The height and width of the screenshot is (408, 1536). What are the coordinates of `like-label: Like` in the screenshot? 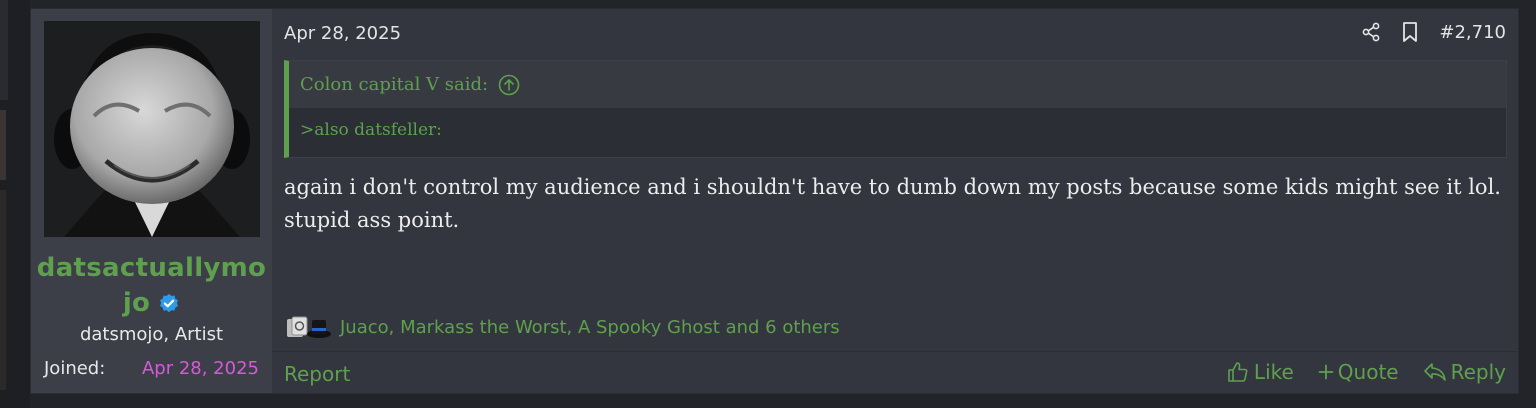 It's located at (1273, 372).